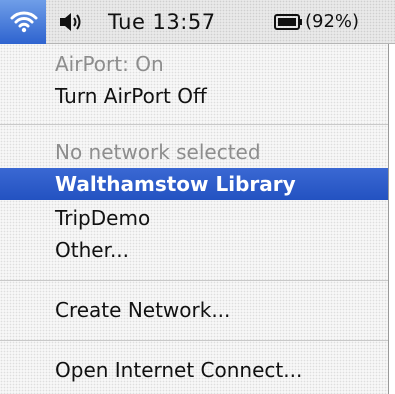  What do you see at coordinates (158, 152) in the screenshot?
I see `network-status: No network selected` at bounding box center [158, 152].